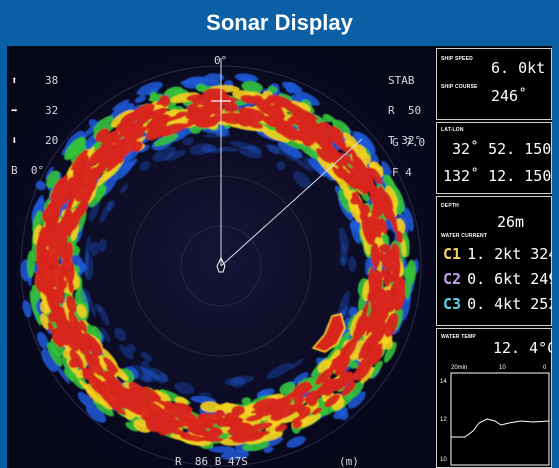 Image resolution: width=559 pixels, height=468 pixels. Describe the element at coordinates (458, 337) in the screenshot. I see `water-temp-label: WATER TEMP` at that location.